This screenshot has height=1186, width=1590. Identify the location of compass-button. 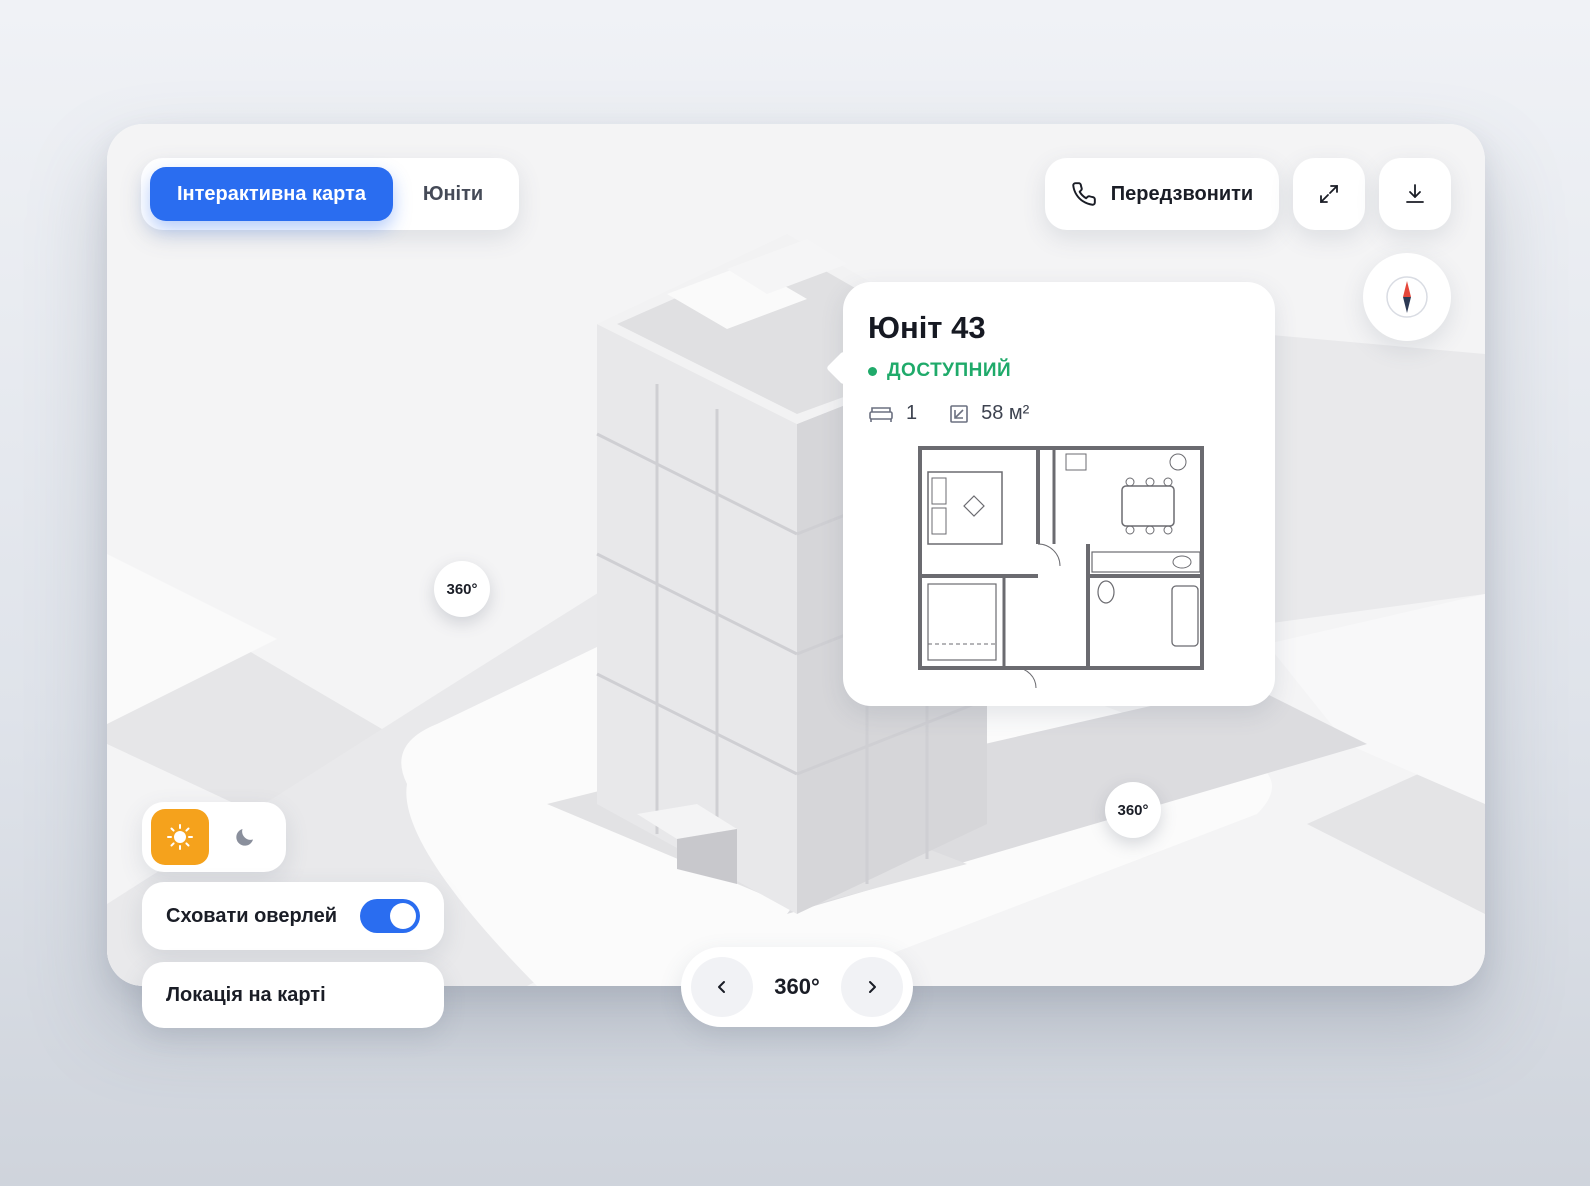
(1407, 297).